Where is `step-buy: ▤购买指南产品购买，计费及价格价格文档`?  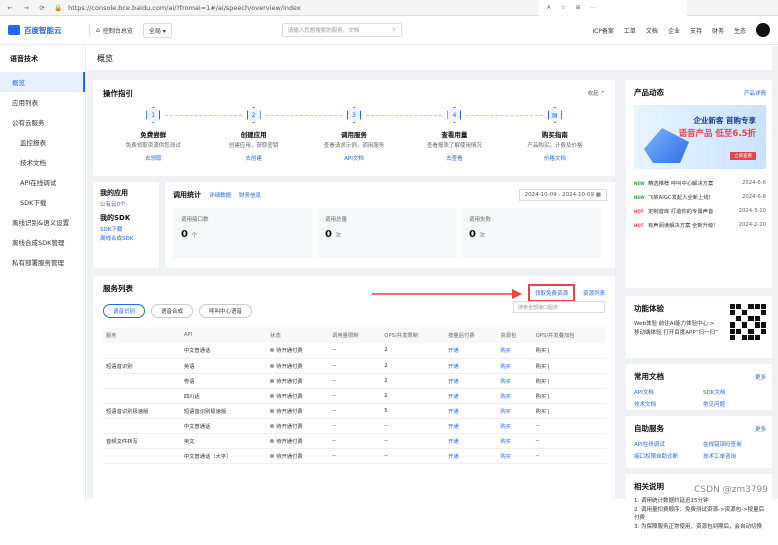 step-buy: ▤购买指南产品购买，计费及价格价格文档 is located at coordinates (555, 134).